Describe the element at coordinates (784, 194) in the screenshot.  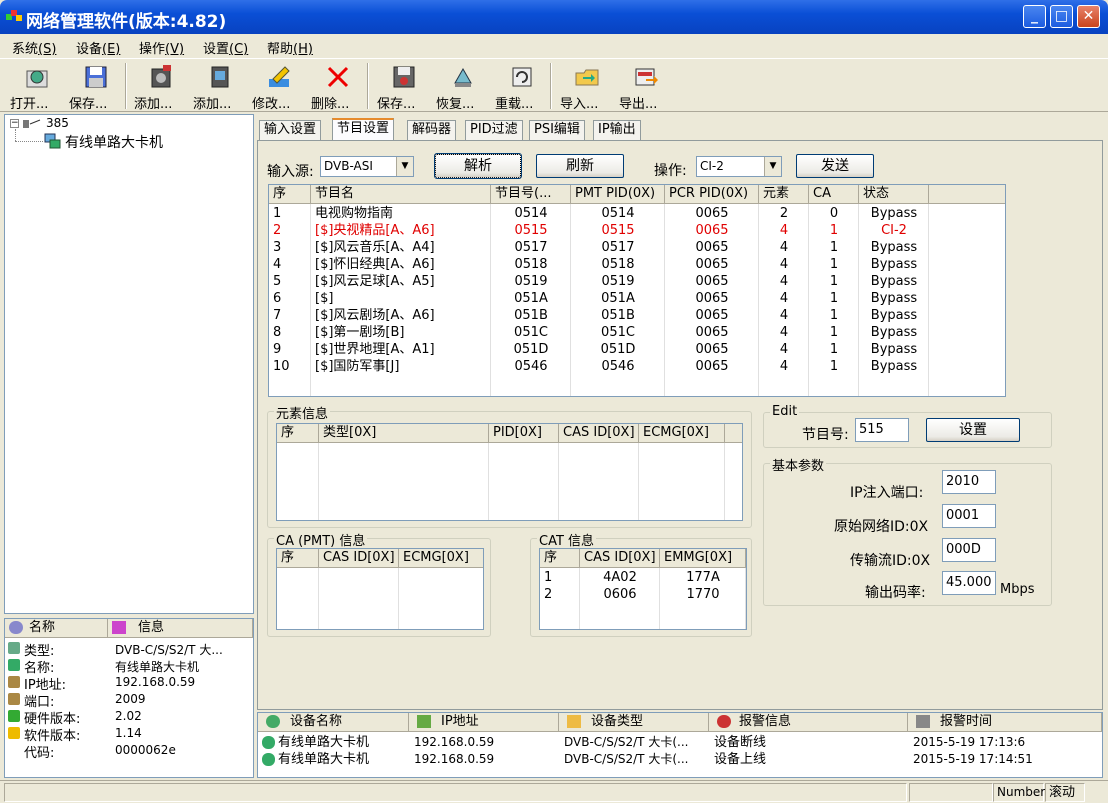
I see `column-header: 元素` at that location.